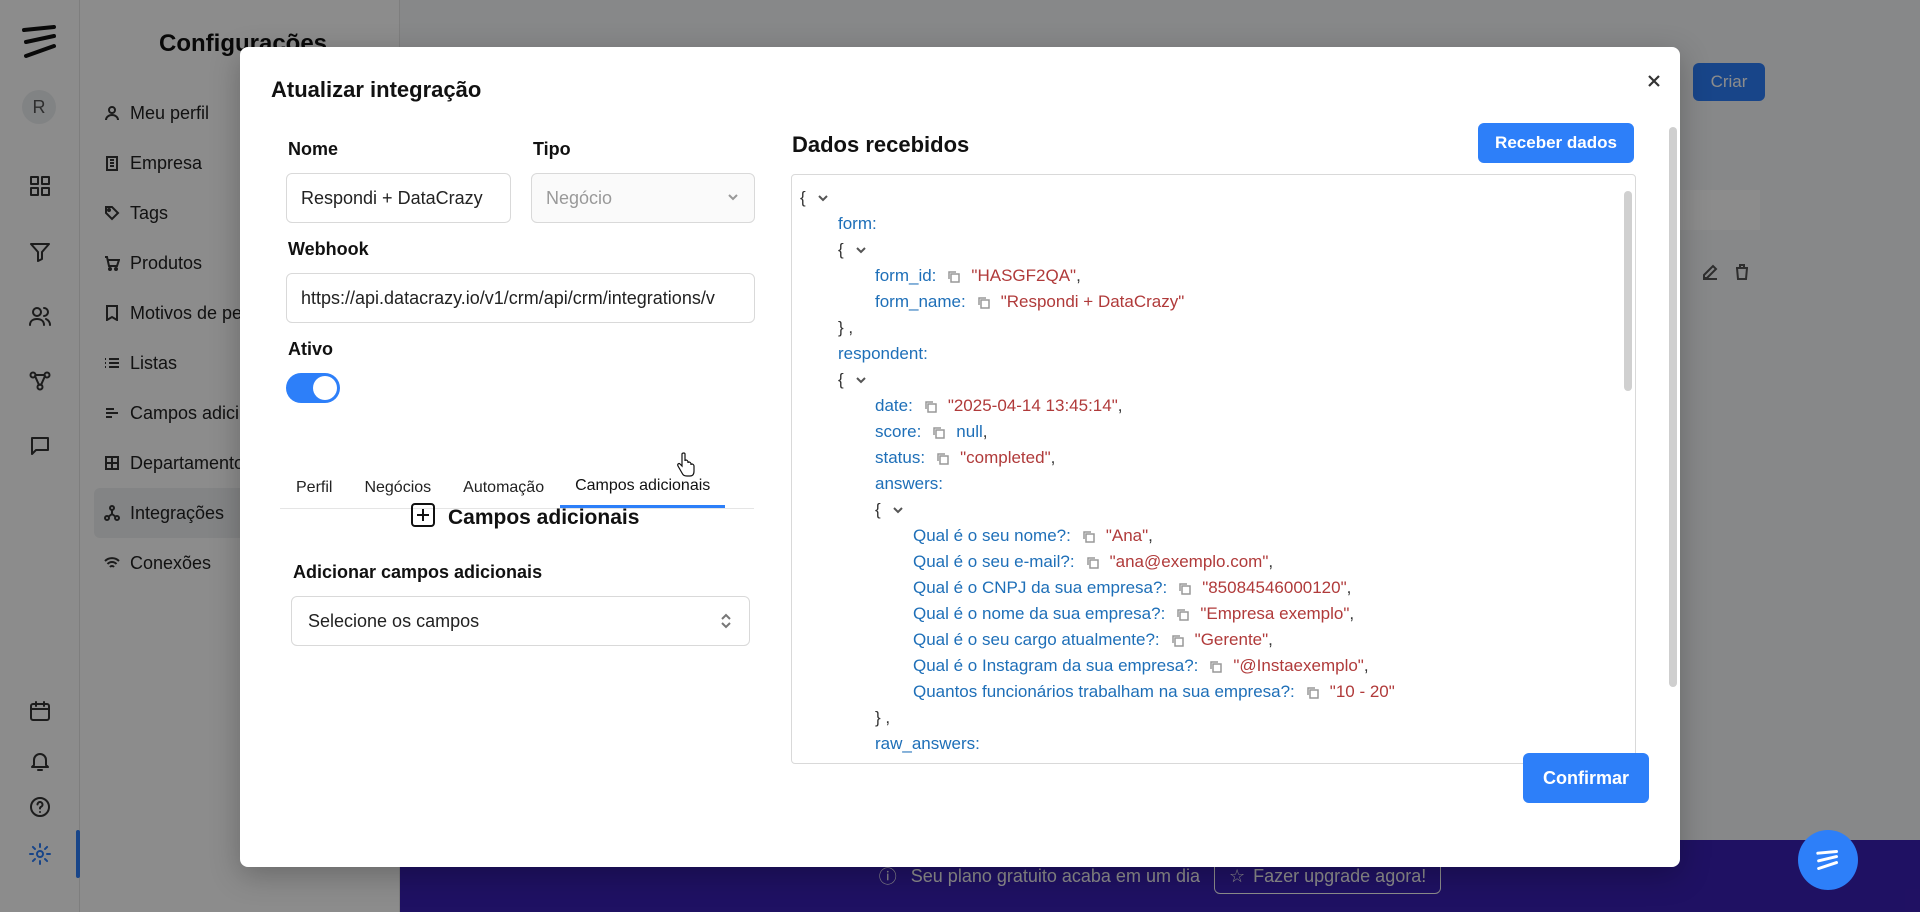 This screenshot has height=912, width=1920. I want to click on json-score: score: null,, so click(931, 431).